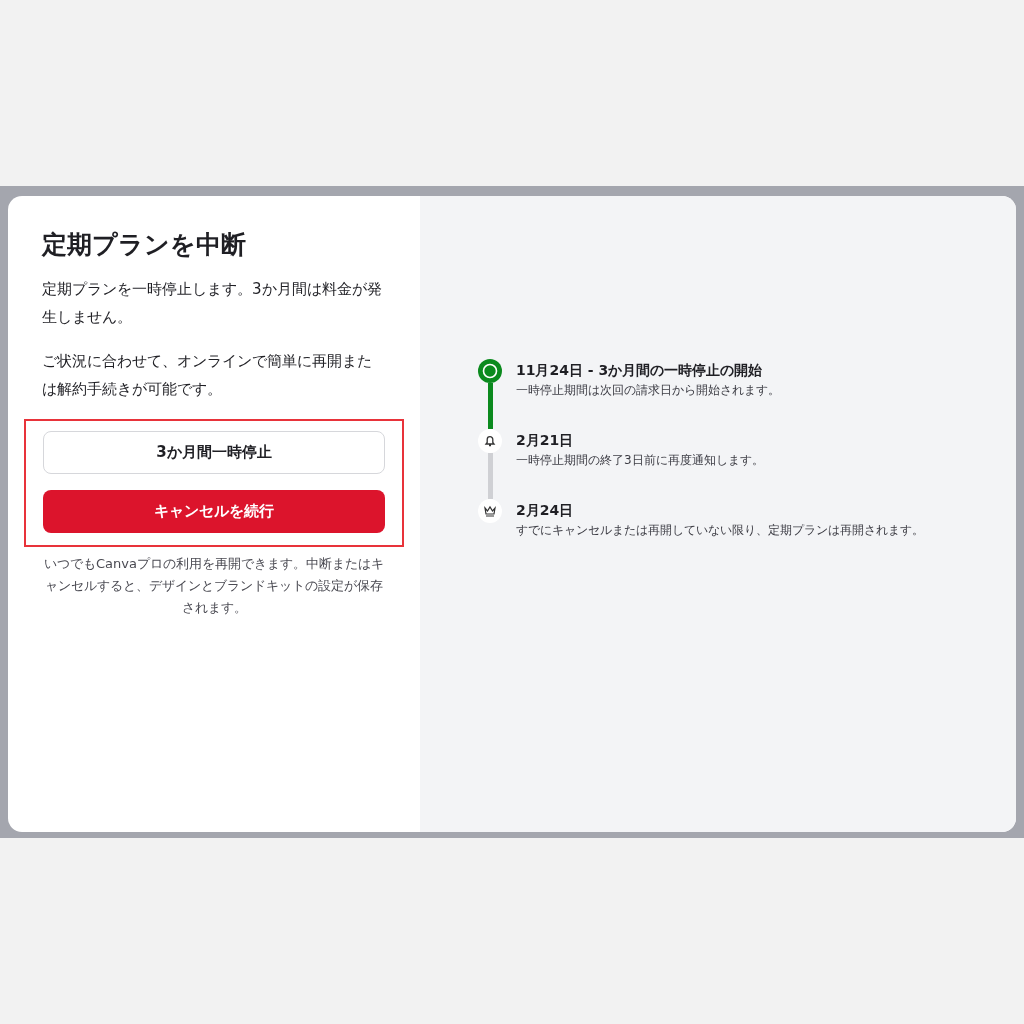  What do you see at coordinates (640, 370) in the screenshot?
I see `timeline-date: 11月24日 - 3か月間の一時停止の開始` at bounding box center [640, 370].